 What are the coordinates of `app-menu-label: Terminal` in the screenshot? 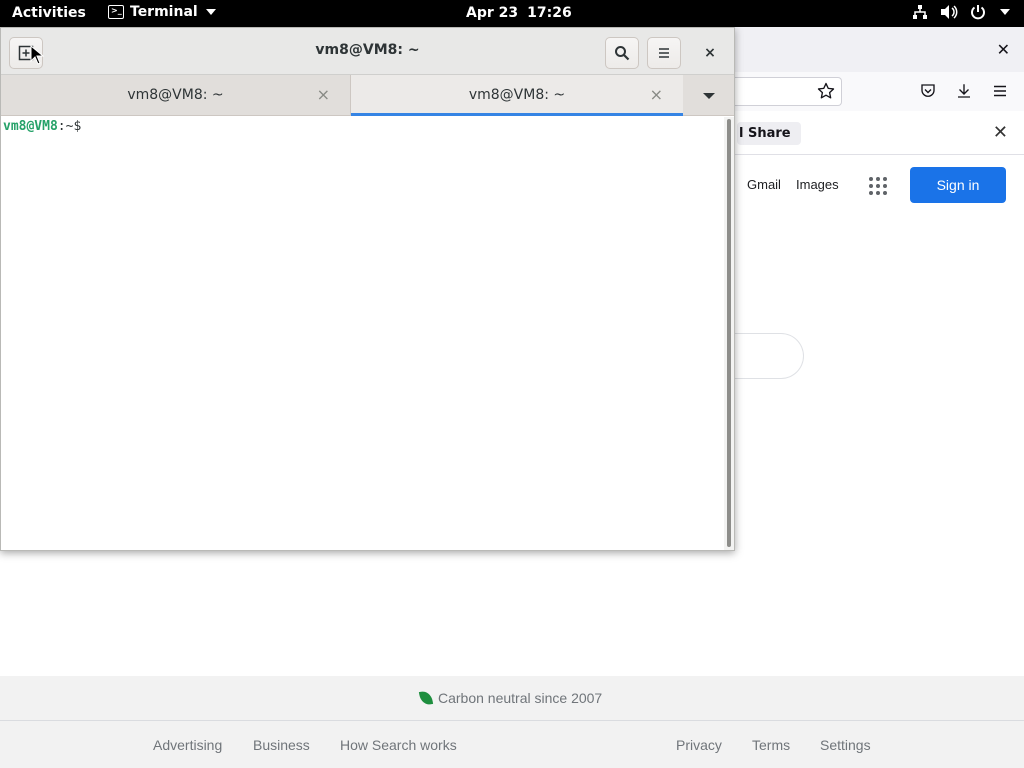 It's located at (164, 12).